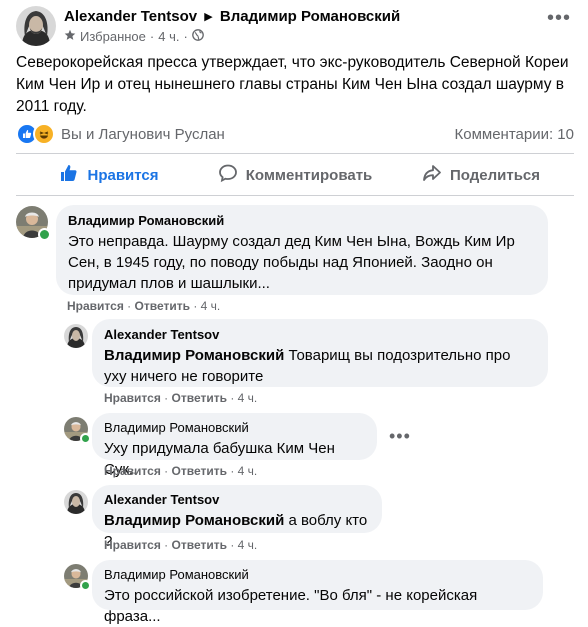 Image resolution: width=588 pixels, height=627 pixels. What do you see at coordinates (295, 134) in the screenshot?
I see `reactions-row: Вы и Лагунович Руслан Комментарии: 10` at bounding box center [295, 134].